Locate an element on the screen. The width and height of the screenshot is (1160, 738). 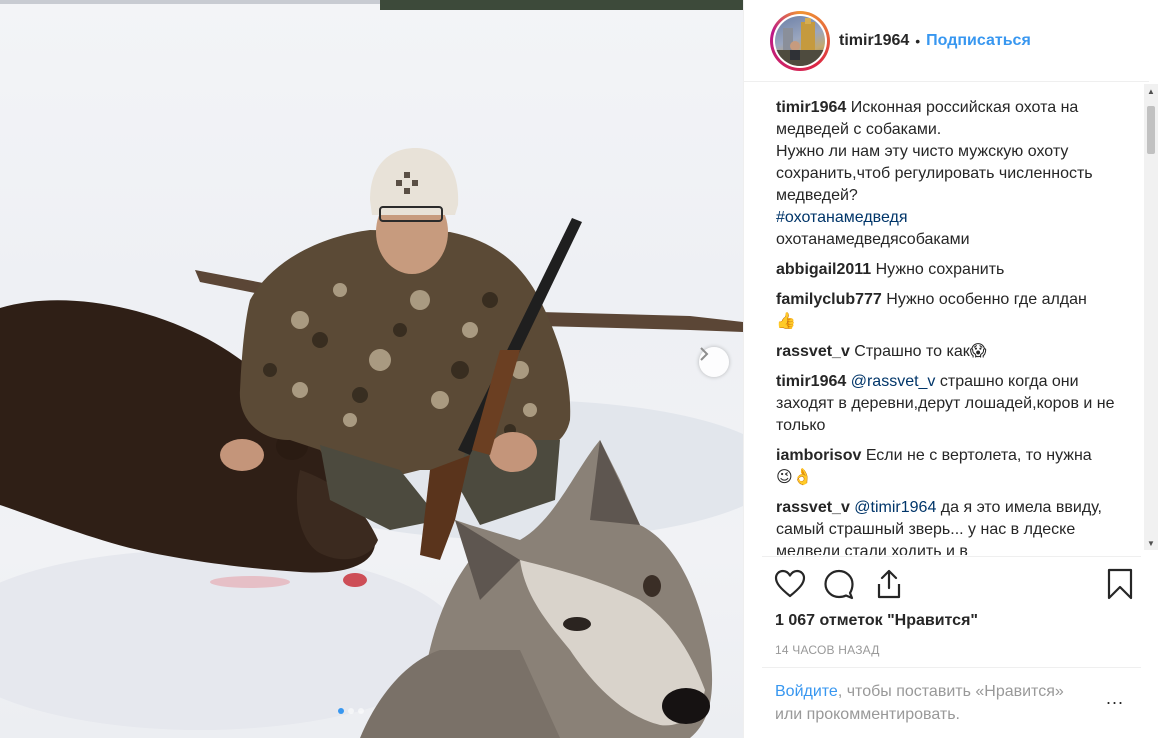
post-actions is located at coordinates (955, 586).